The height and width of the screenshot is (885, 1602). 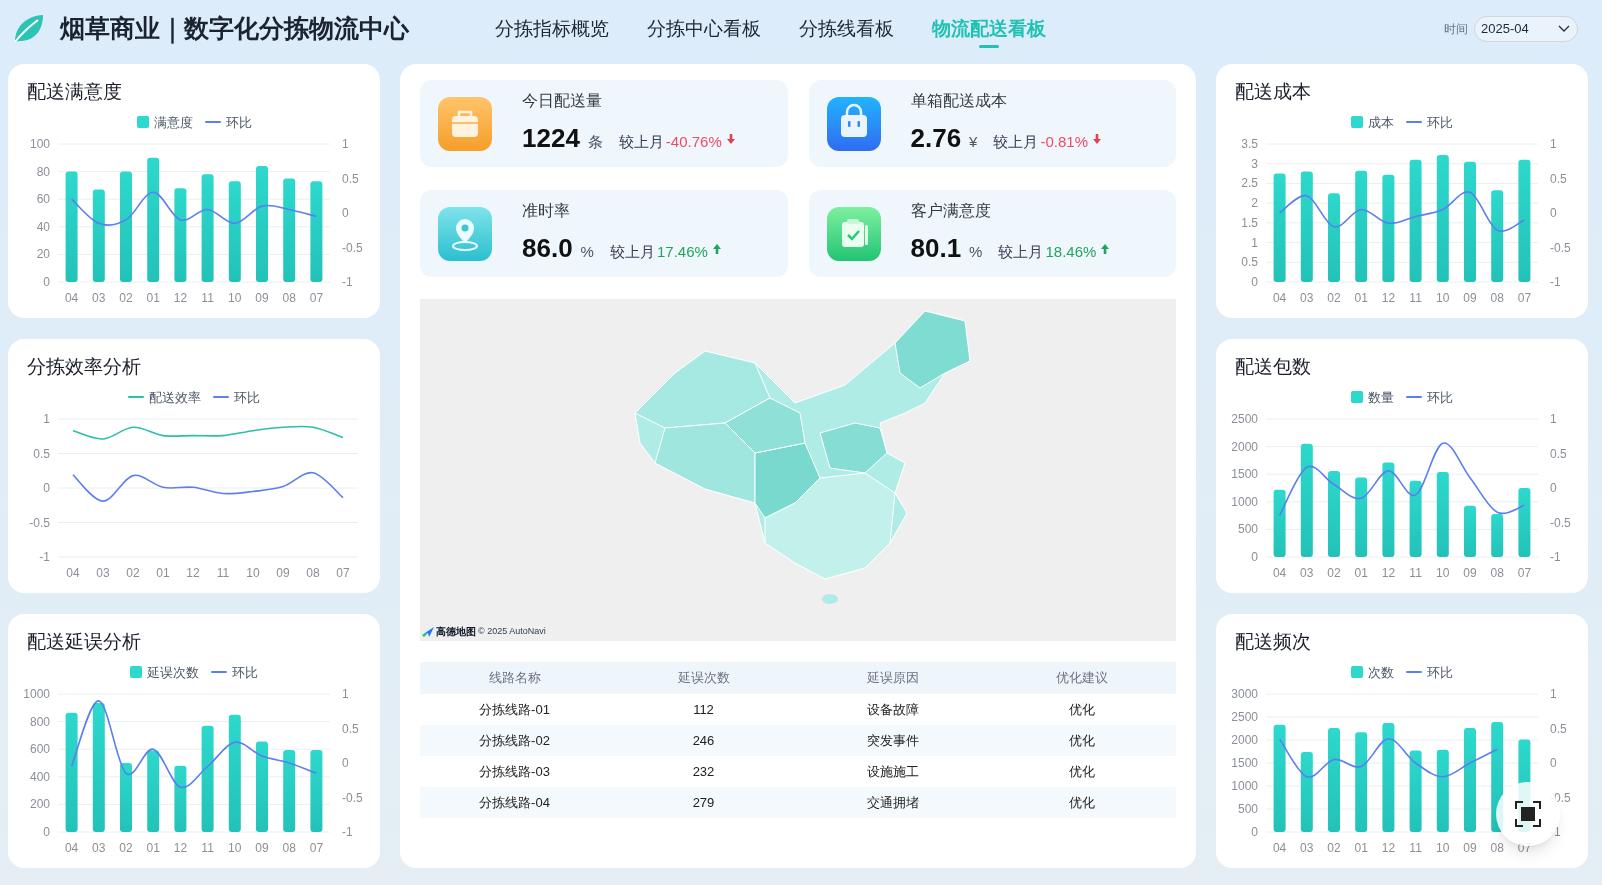 What do you see at coordinates (892, 678) in the screenshot?
I see `column-header: 延误原因` at bounding box center [892, 678].